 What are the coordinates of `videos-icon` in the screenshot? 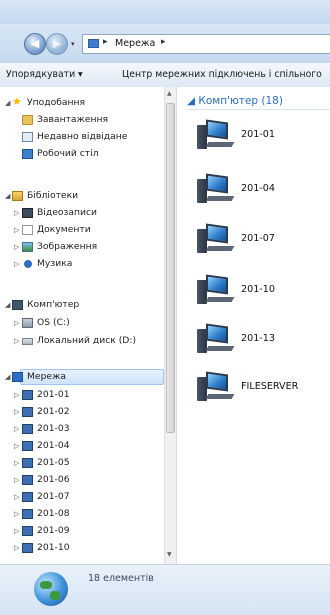 It's located at (27, 213).